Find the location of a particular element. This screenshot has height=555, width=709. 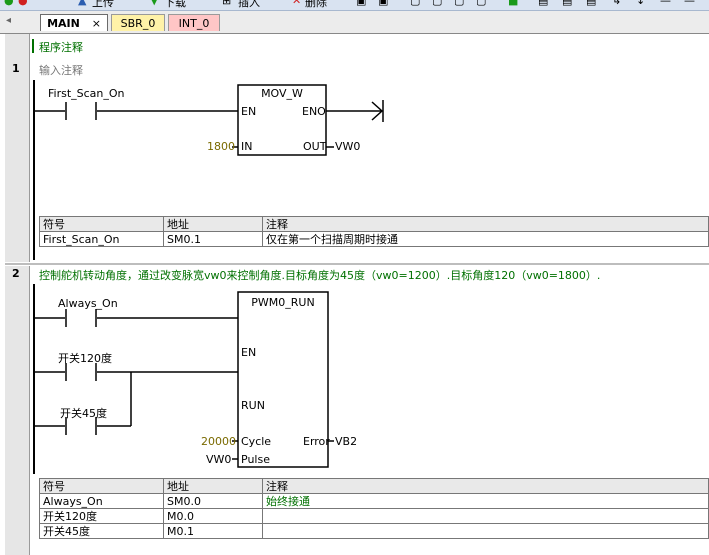

upload-button: 上传 is located at coordinates (103, 5).